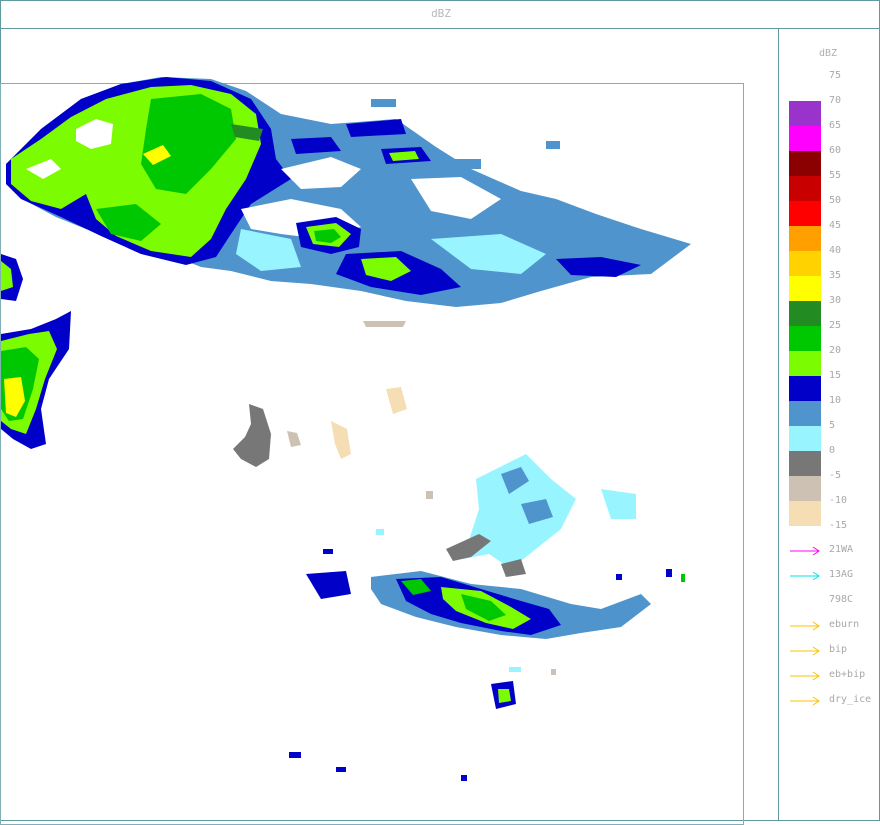  What do you see at coordinates (841, 574) in the screenshot?
I see `flight-legend-label: 13AG` at bounding box center [841, 574].